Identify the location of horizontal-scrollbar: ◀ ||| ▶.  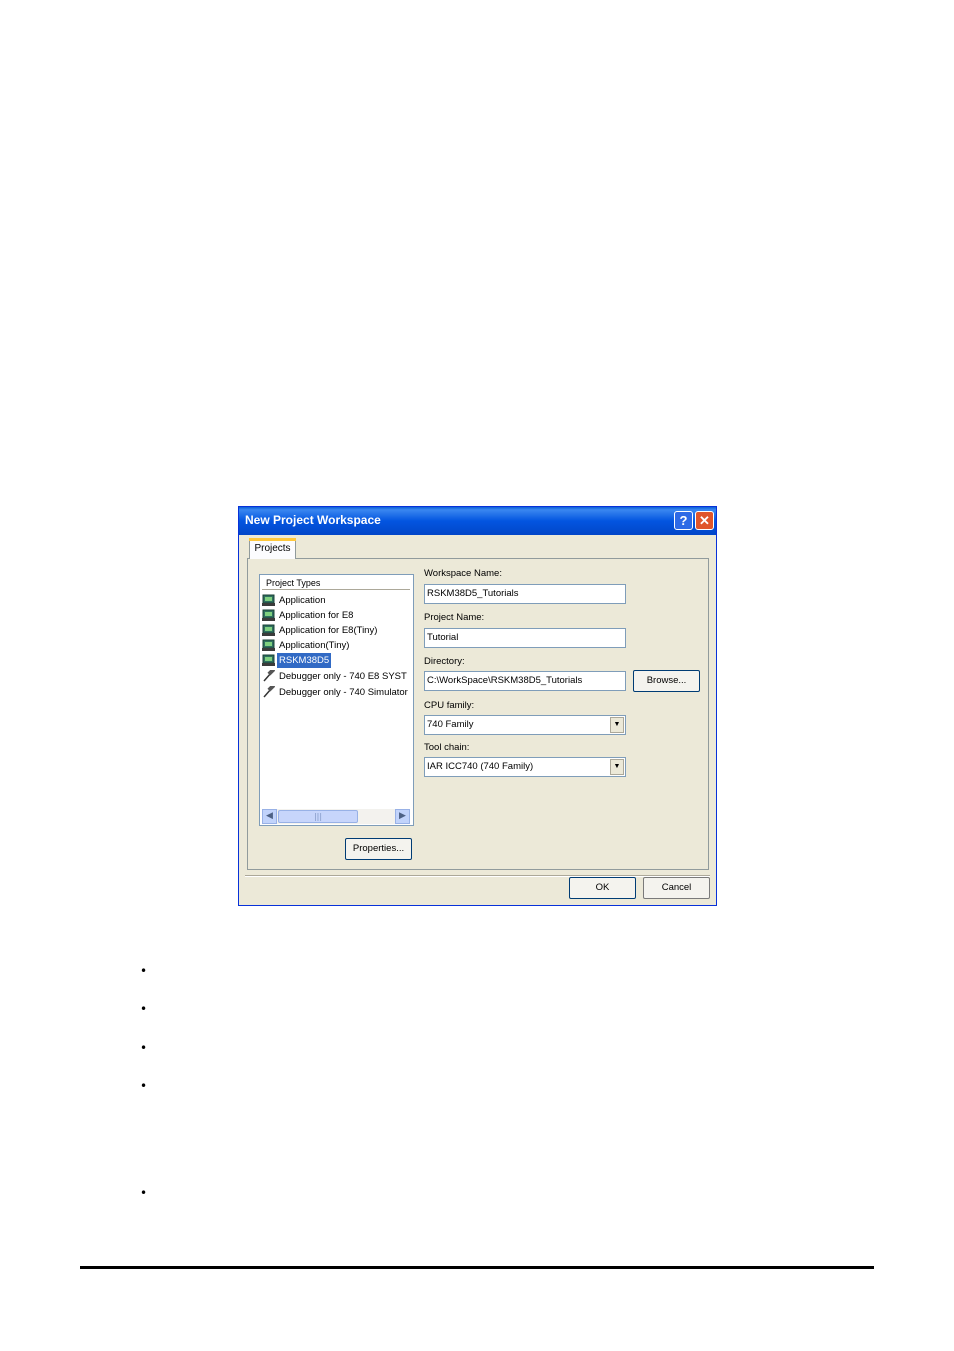
(336, 816).